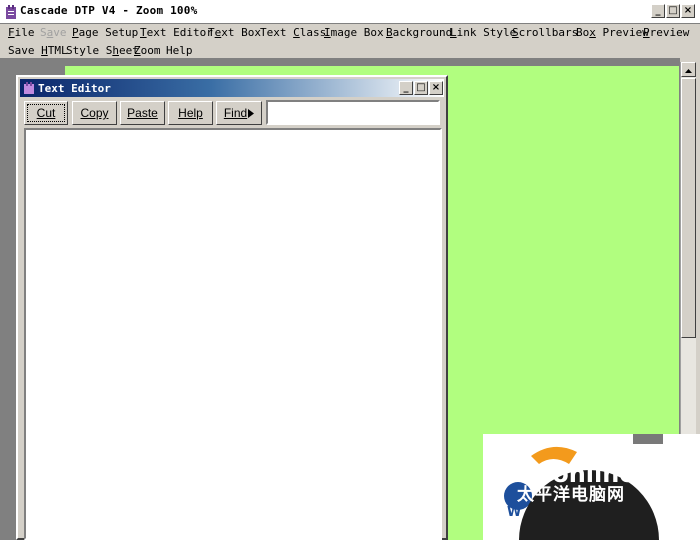 The image size is (700, 540). What do you see at coordinates (57, 50) in the screenshot?
I see `menu-item-text: TML` at bounding box center [57, 50].